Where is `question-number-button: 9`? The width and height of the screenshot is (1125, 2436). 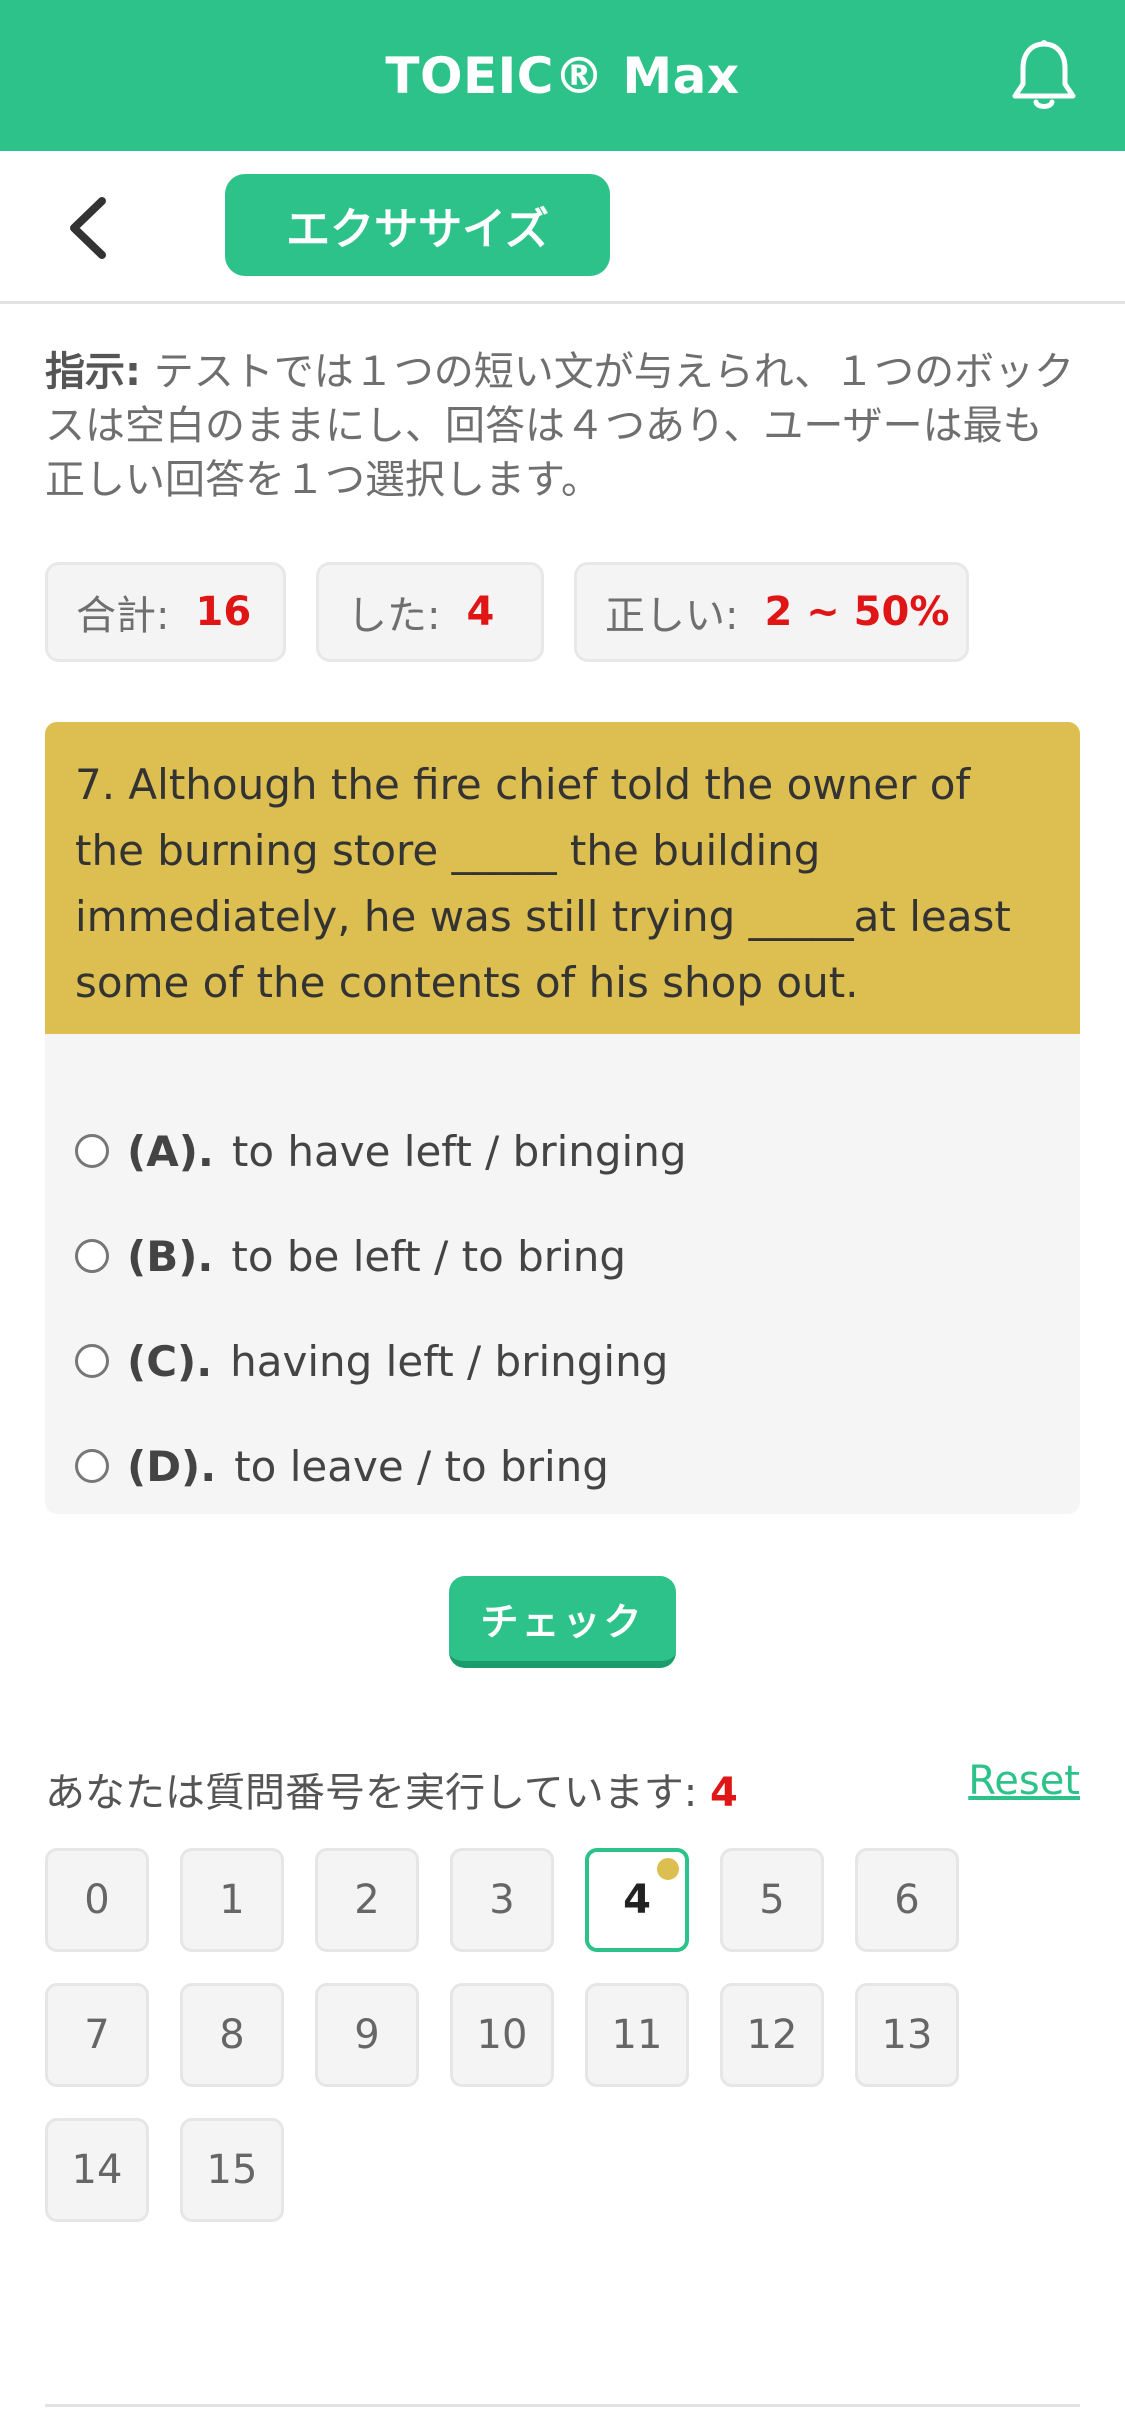 question-number-button: 9 is located at coordinates (367, 2035).